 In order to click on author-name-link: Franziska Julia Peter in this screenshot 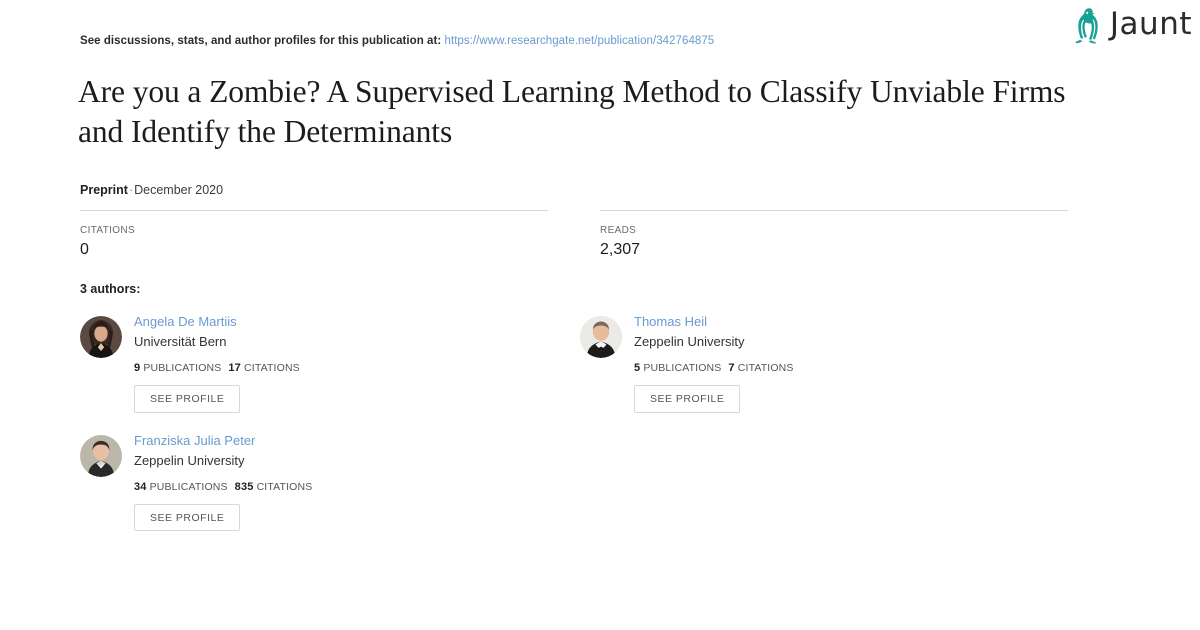, I will do `click(223, 441)`.